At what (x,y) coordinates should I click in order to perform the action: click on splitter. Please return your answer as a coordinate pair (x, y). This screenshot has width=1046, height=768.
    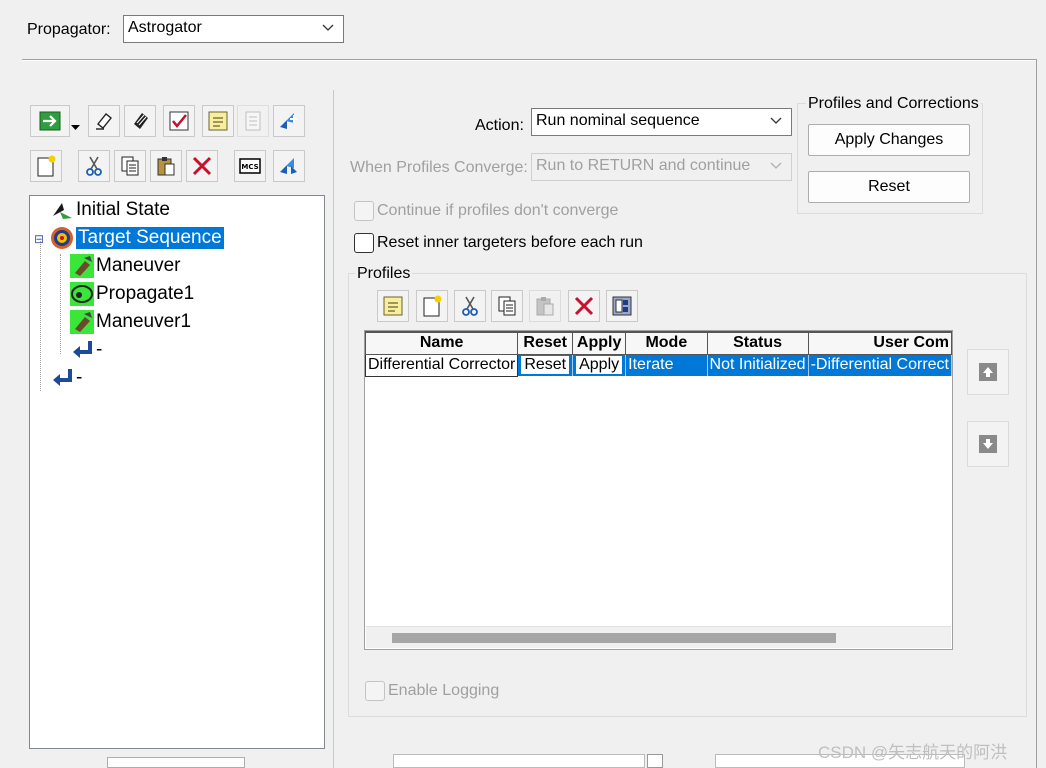
    Looking at the image, I should click on (333, 429).